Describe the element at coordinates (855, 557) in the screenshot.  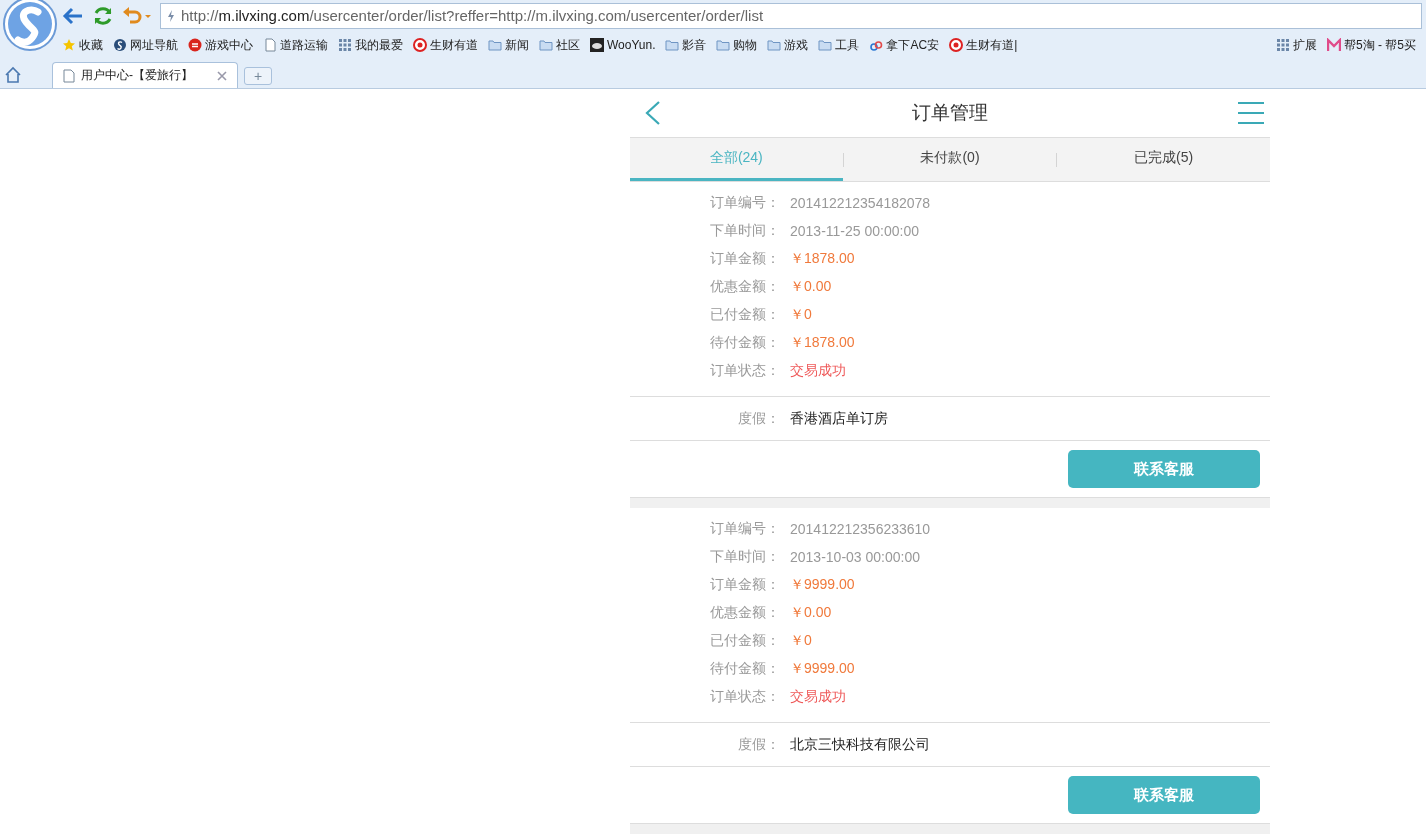
I see `field-value: 2013-10-03 00:00:00` at that location.